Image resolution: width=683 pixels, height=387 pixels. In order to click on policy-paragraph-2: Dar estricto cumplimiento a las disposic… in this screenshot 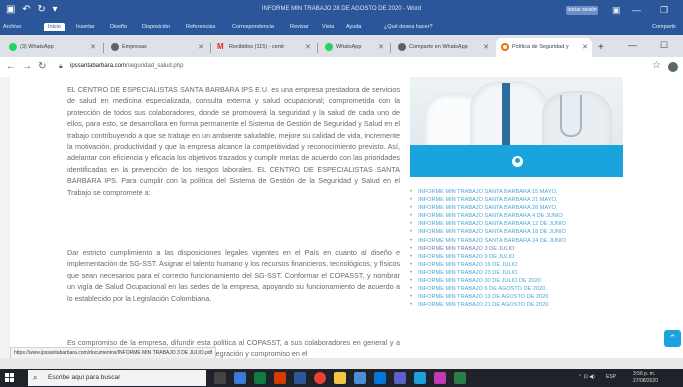, I will do `click(233, 275)`.